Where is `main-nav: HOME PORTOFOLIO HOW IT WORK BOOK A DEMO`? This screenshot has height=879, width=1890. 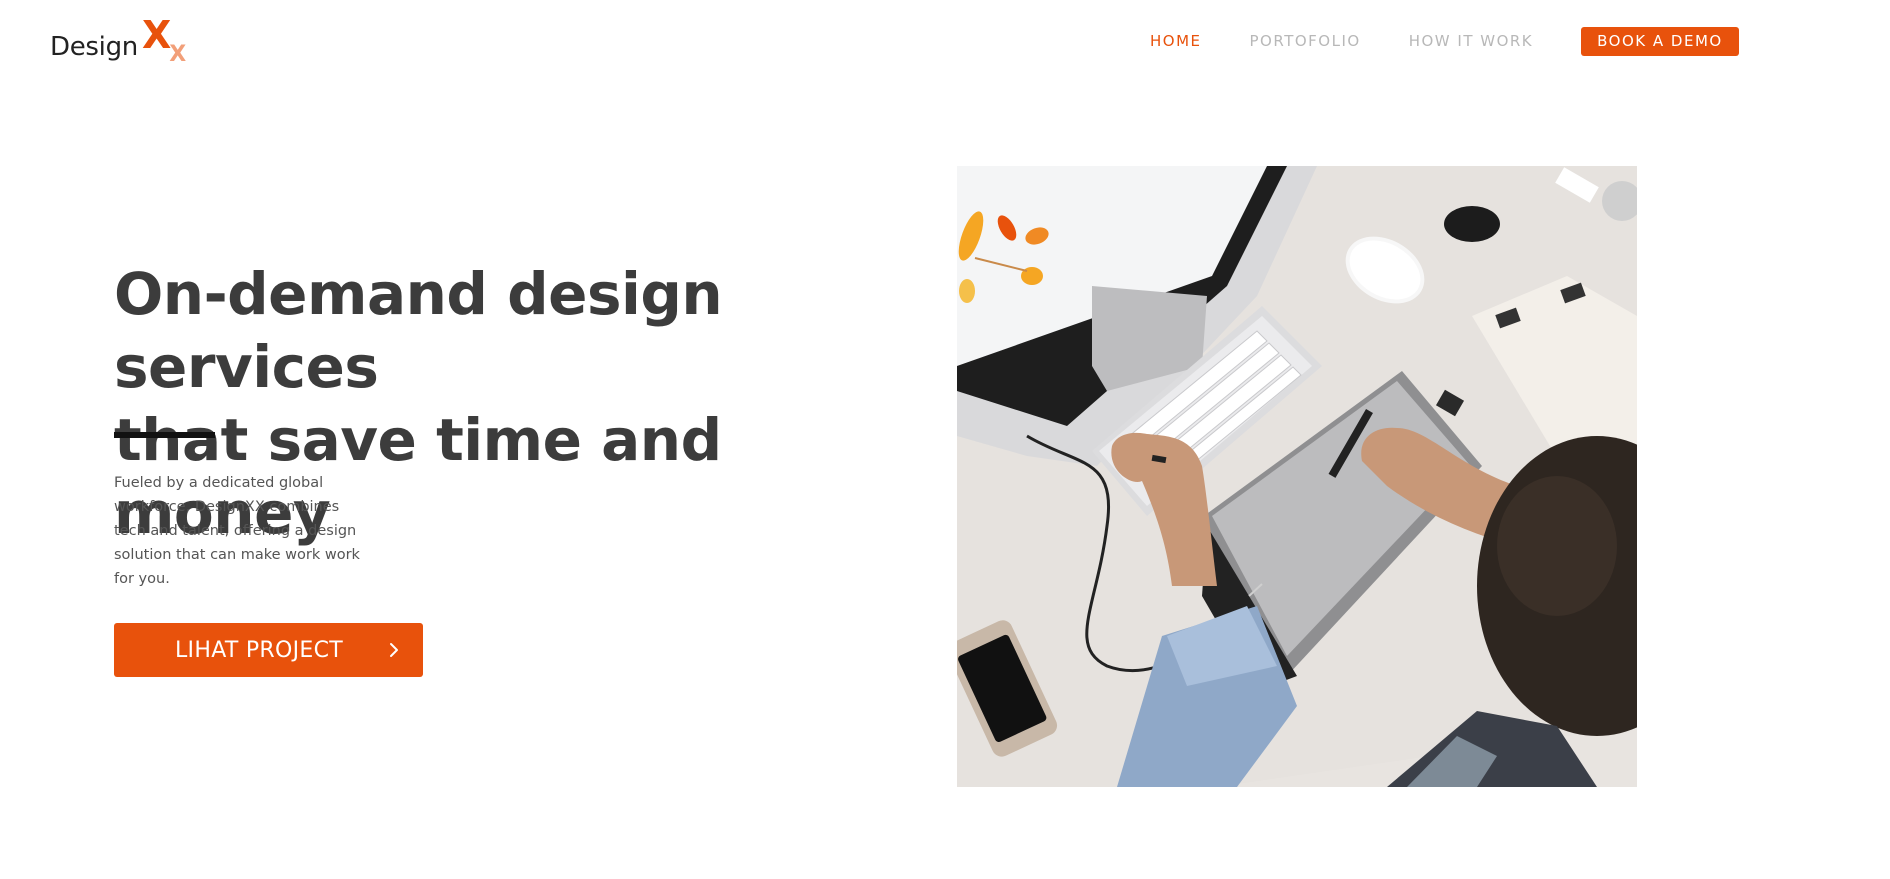
main-nav: HOME PORTOFOLIO HOW IT WORK BOOK A DEMO is located at coordinates (1444, 41).